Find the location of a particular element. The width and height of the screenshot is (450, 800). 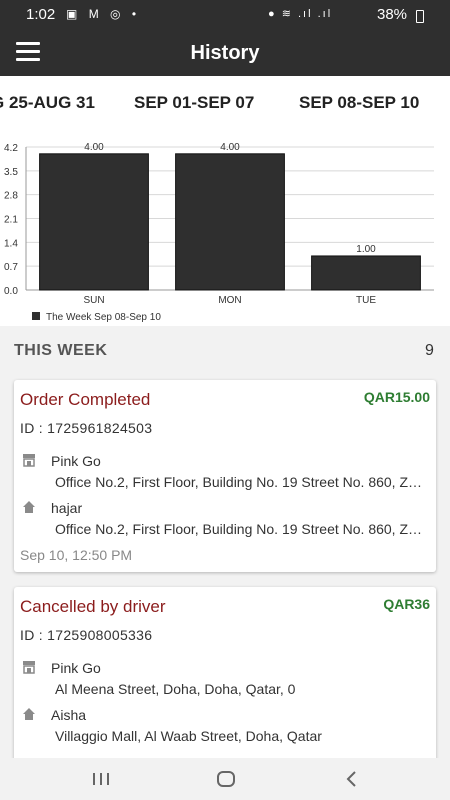

week-tab: SEP 01-SEP 07 is located at coordinates (194, 103).